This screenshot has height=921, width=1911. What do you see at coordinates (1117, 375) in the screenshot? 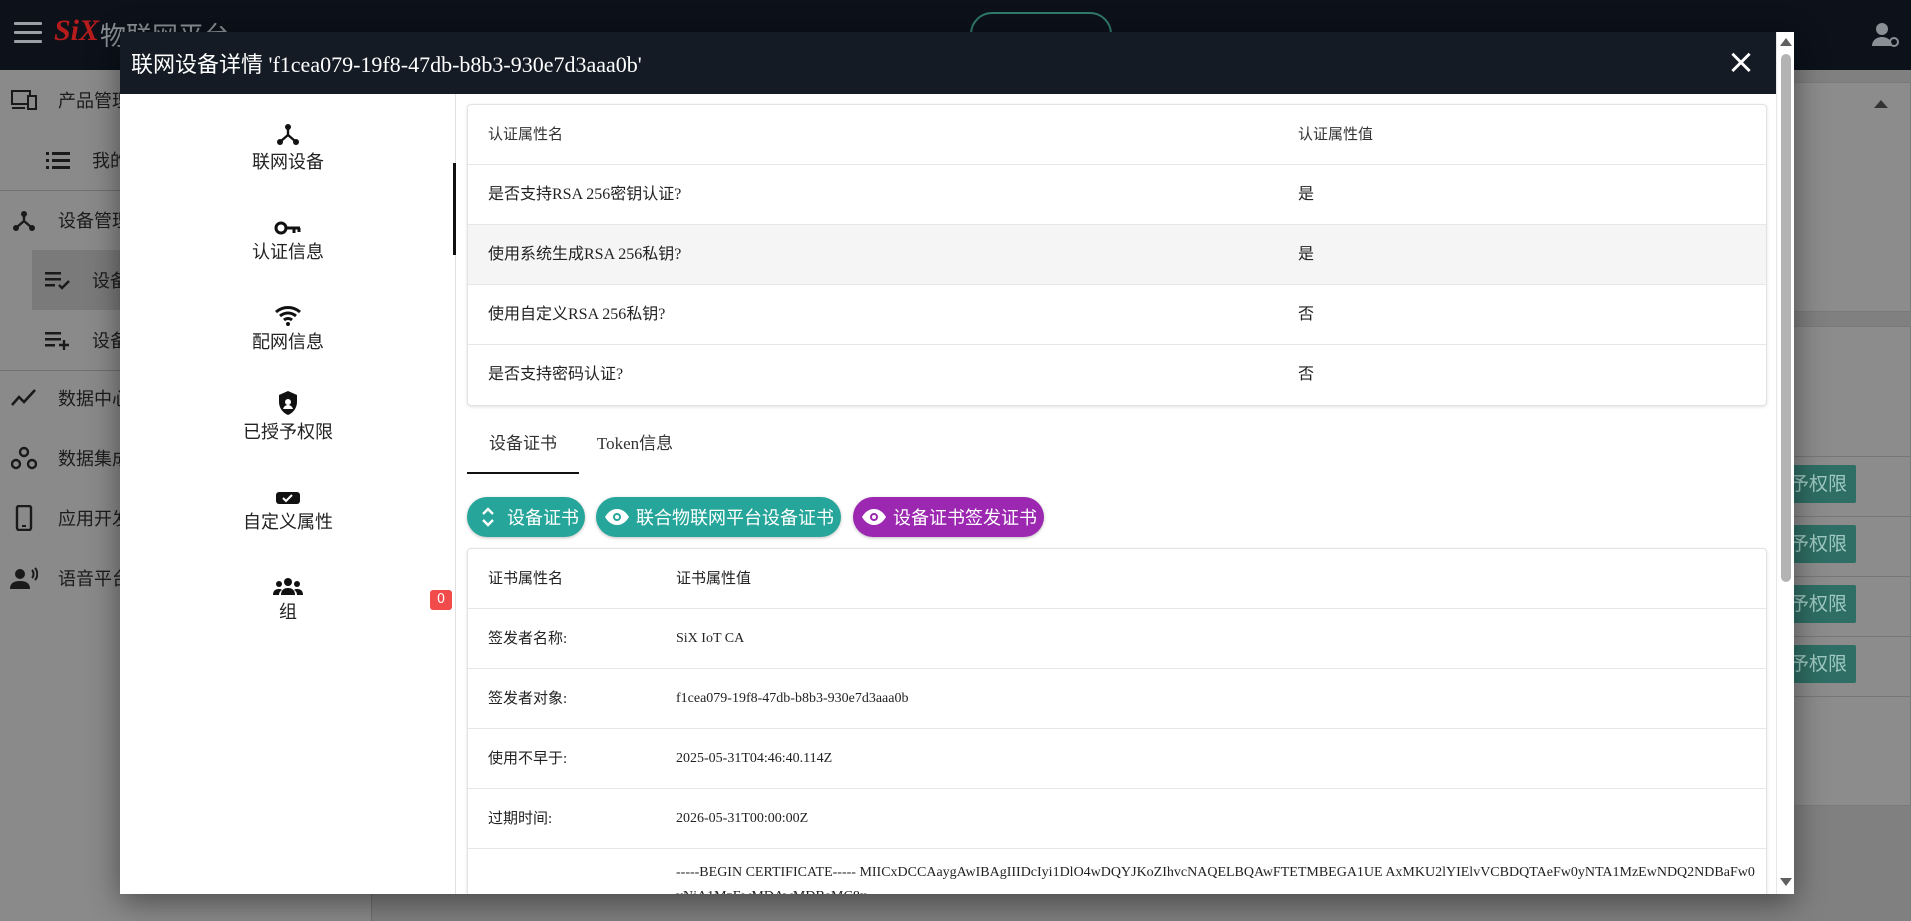
I see `table-row: 是否支持密码认证? 否` at bounding box center [1117, 375].